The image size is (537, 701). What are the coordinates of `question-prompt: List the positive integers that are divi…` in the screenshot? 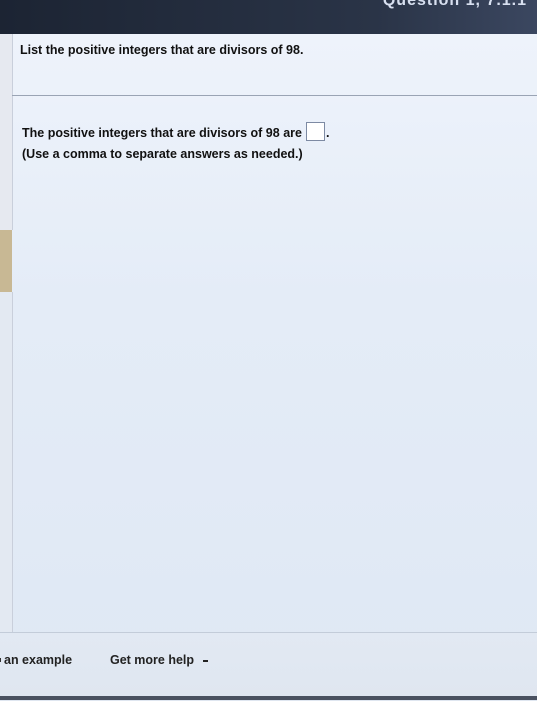 It's located at (162, 50).